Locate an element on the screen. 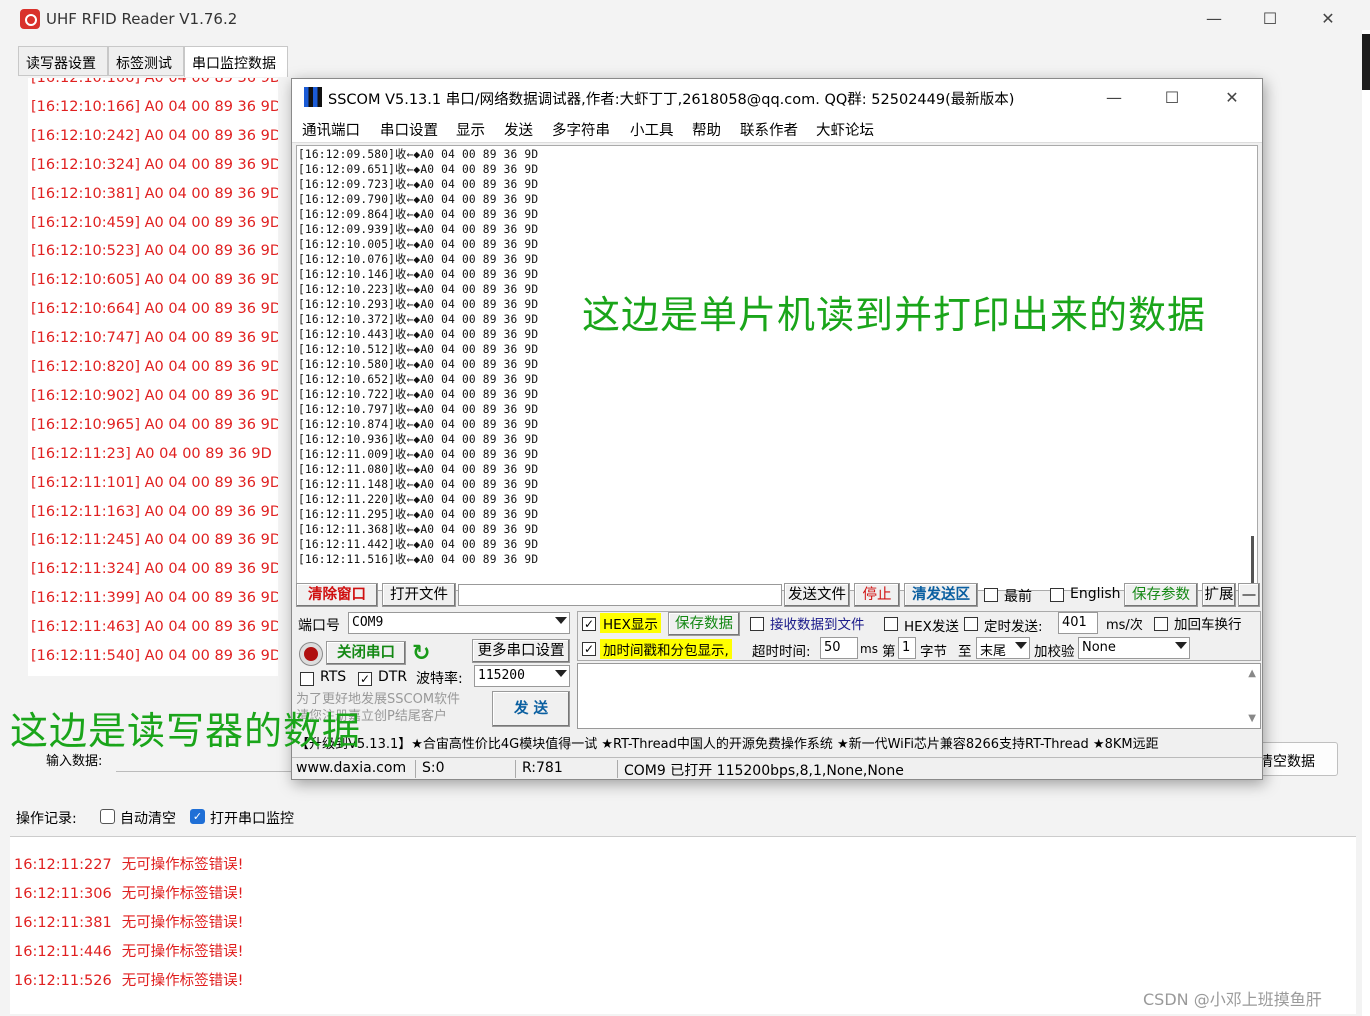  receive-line: [16:12:11.148]收←◆A0 04 00 89 36 9D is located at coordinates (418, 484).